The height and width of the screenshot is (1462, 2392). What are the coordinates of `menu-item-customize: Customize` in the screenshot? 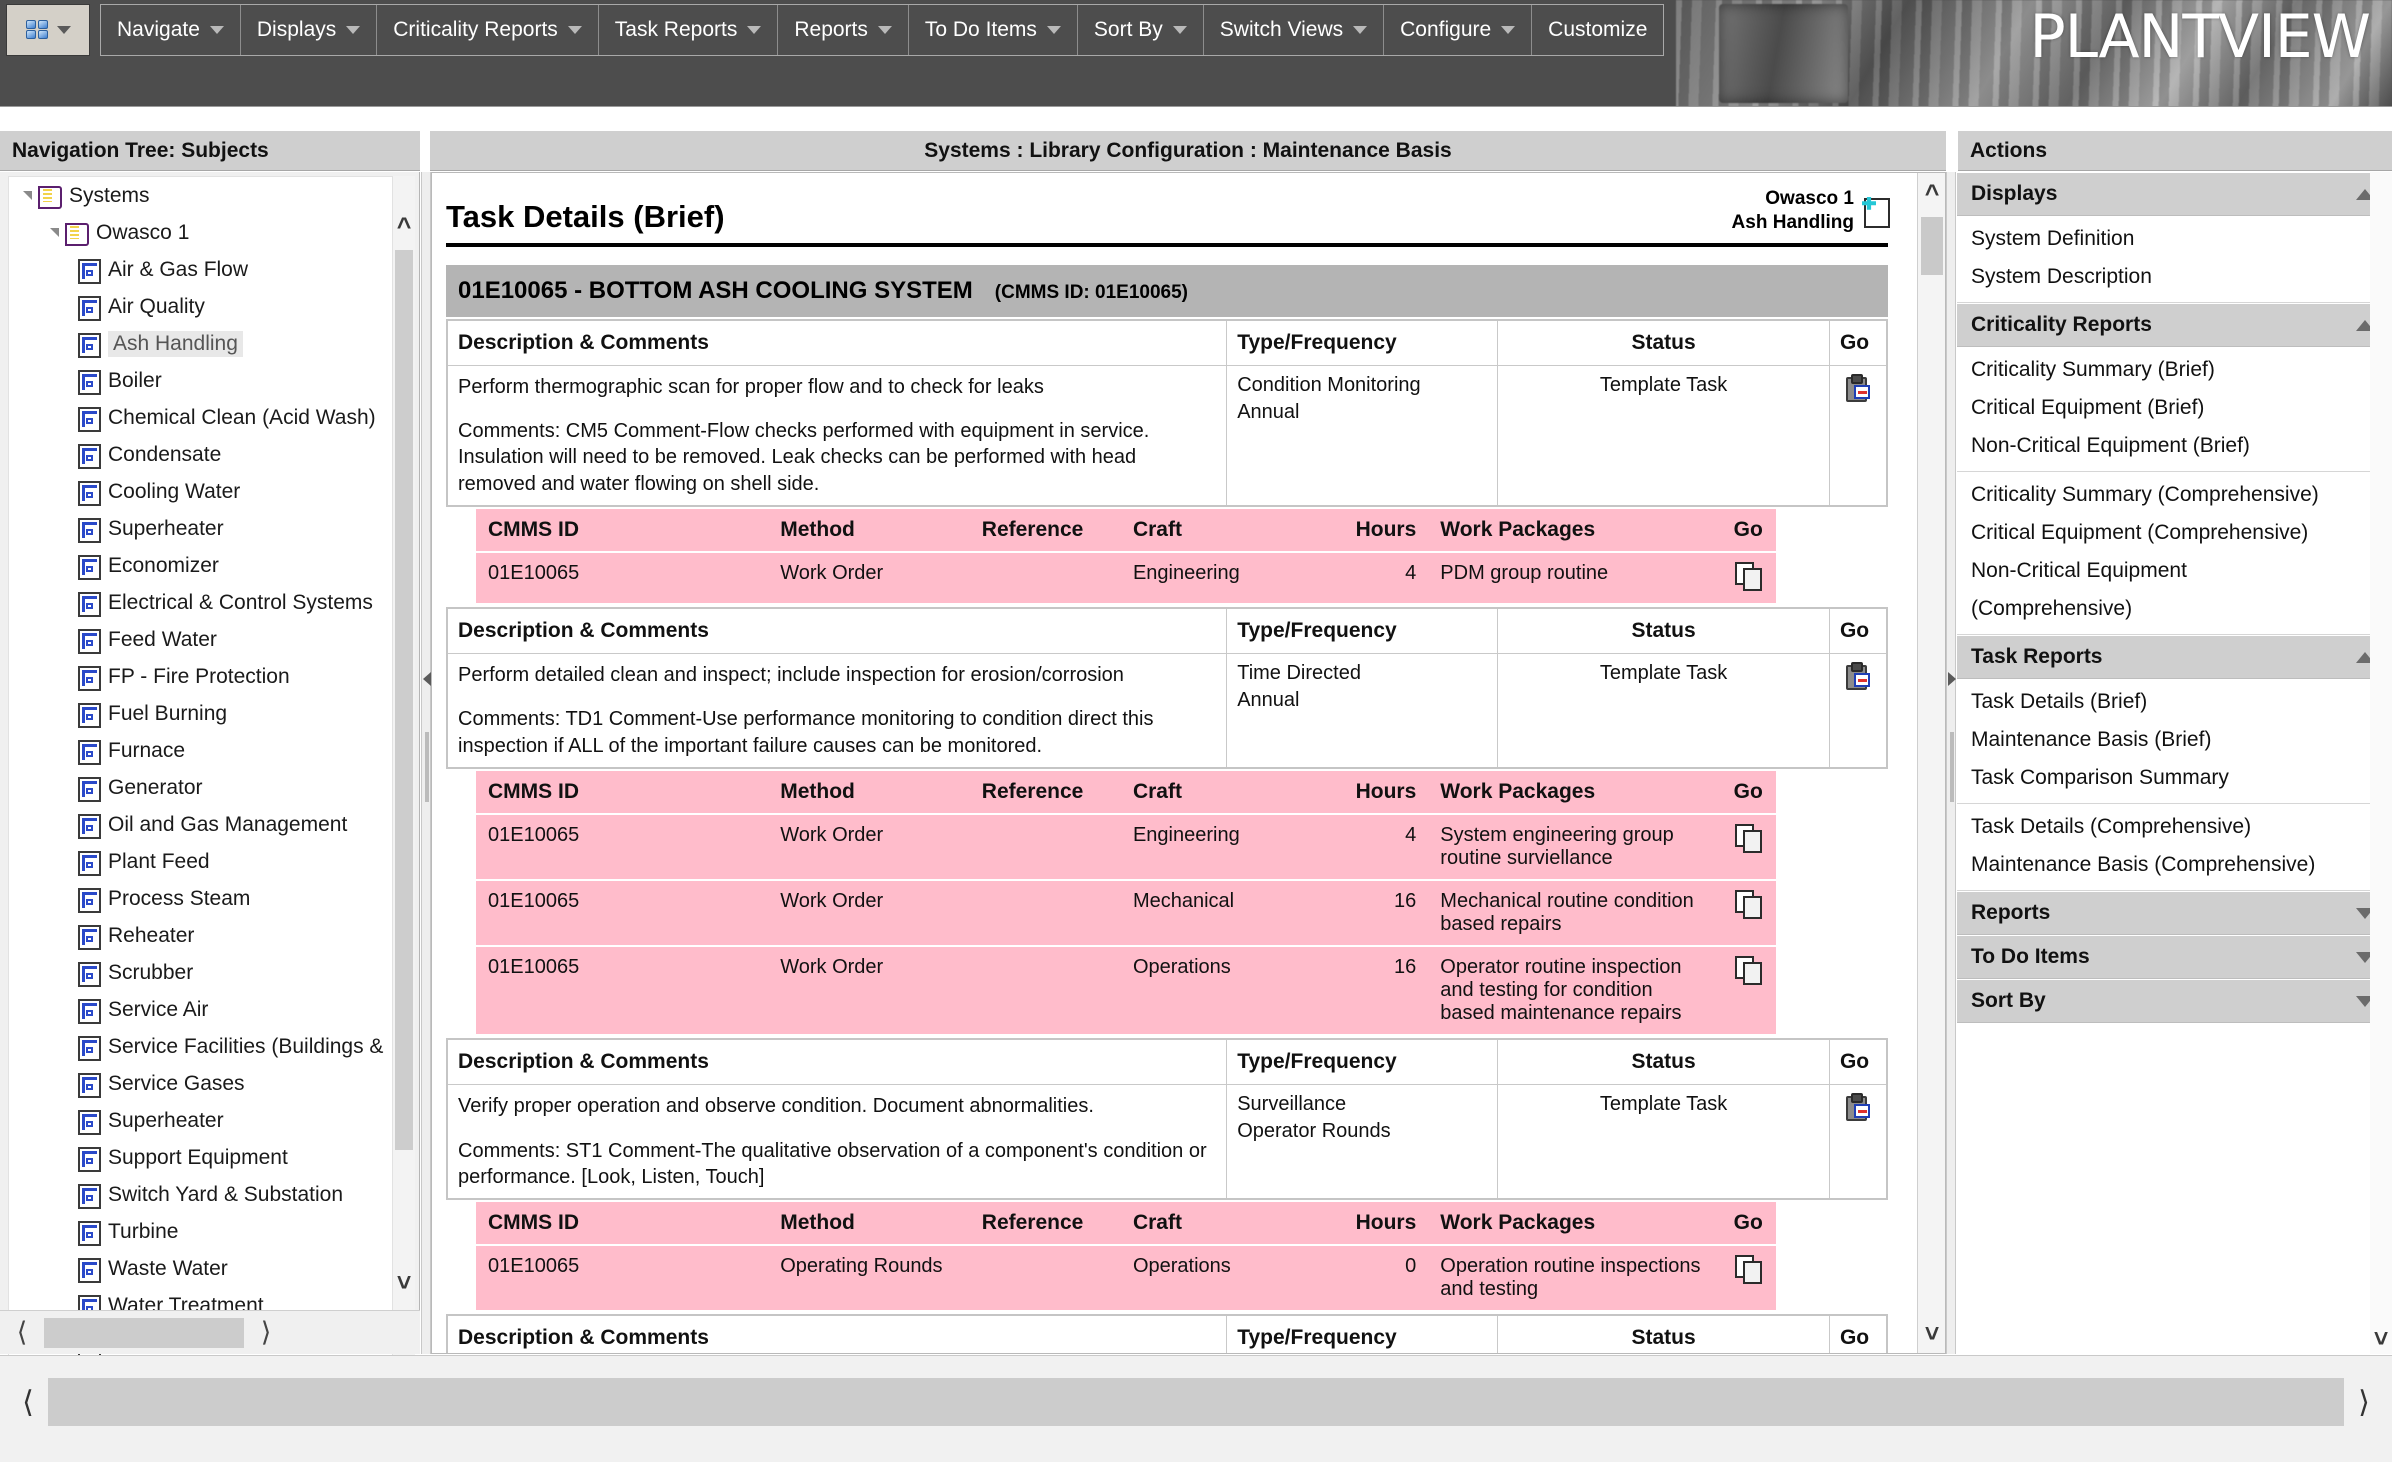 It's located at (1597, 30).